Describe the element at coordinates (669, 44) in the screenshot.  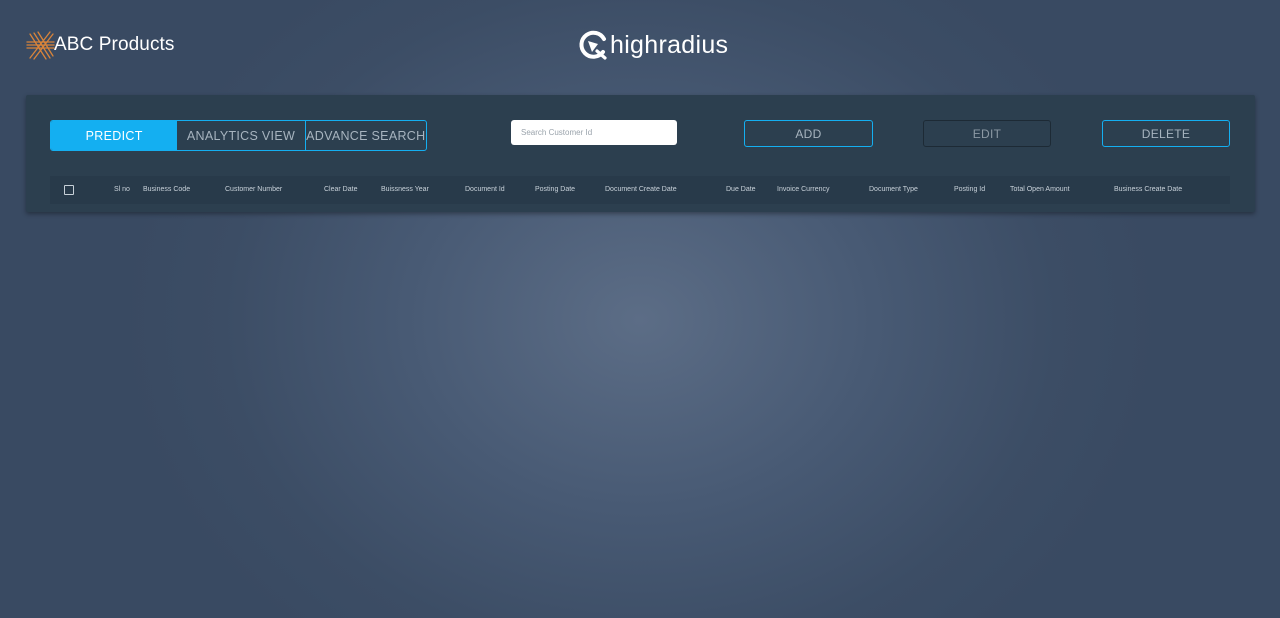
I see `brand-name: highradius` at that location.